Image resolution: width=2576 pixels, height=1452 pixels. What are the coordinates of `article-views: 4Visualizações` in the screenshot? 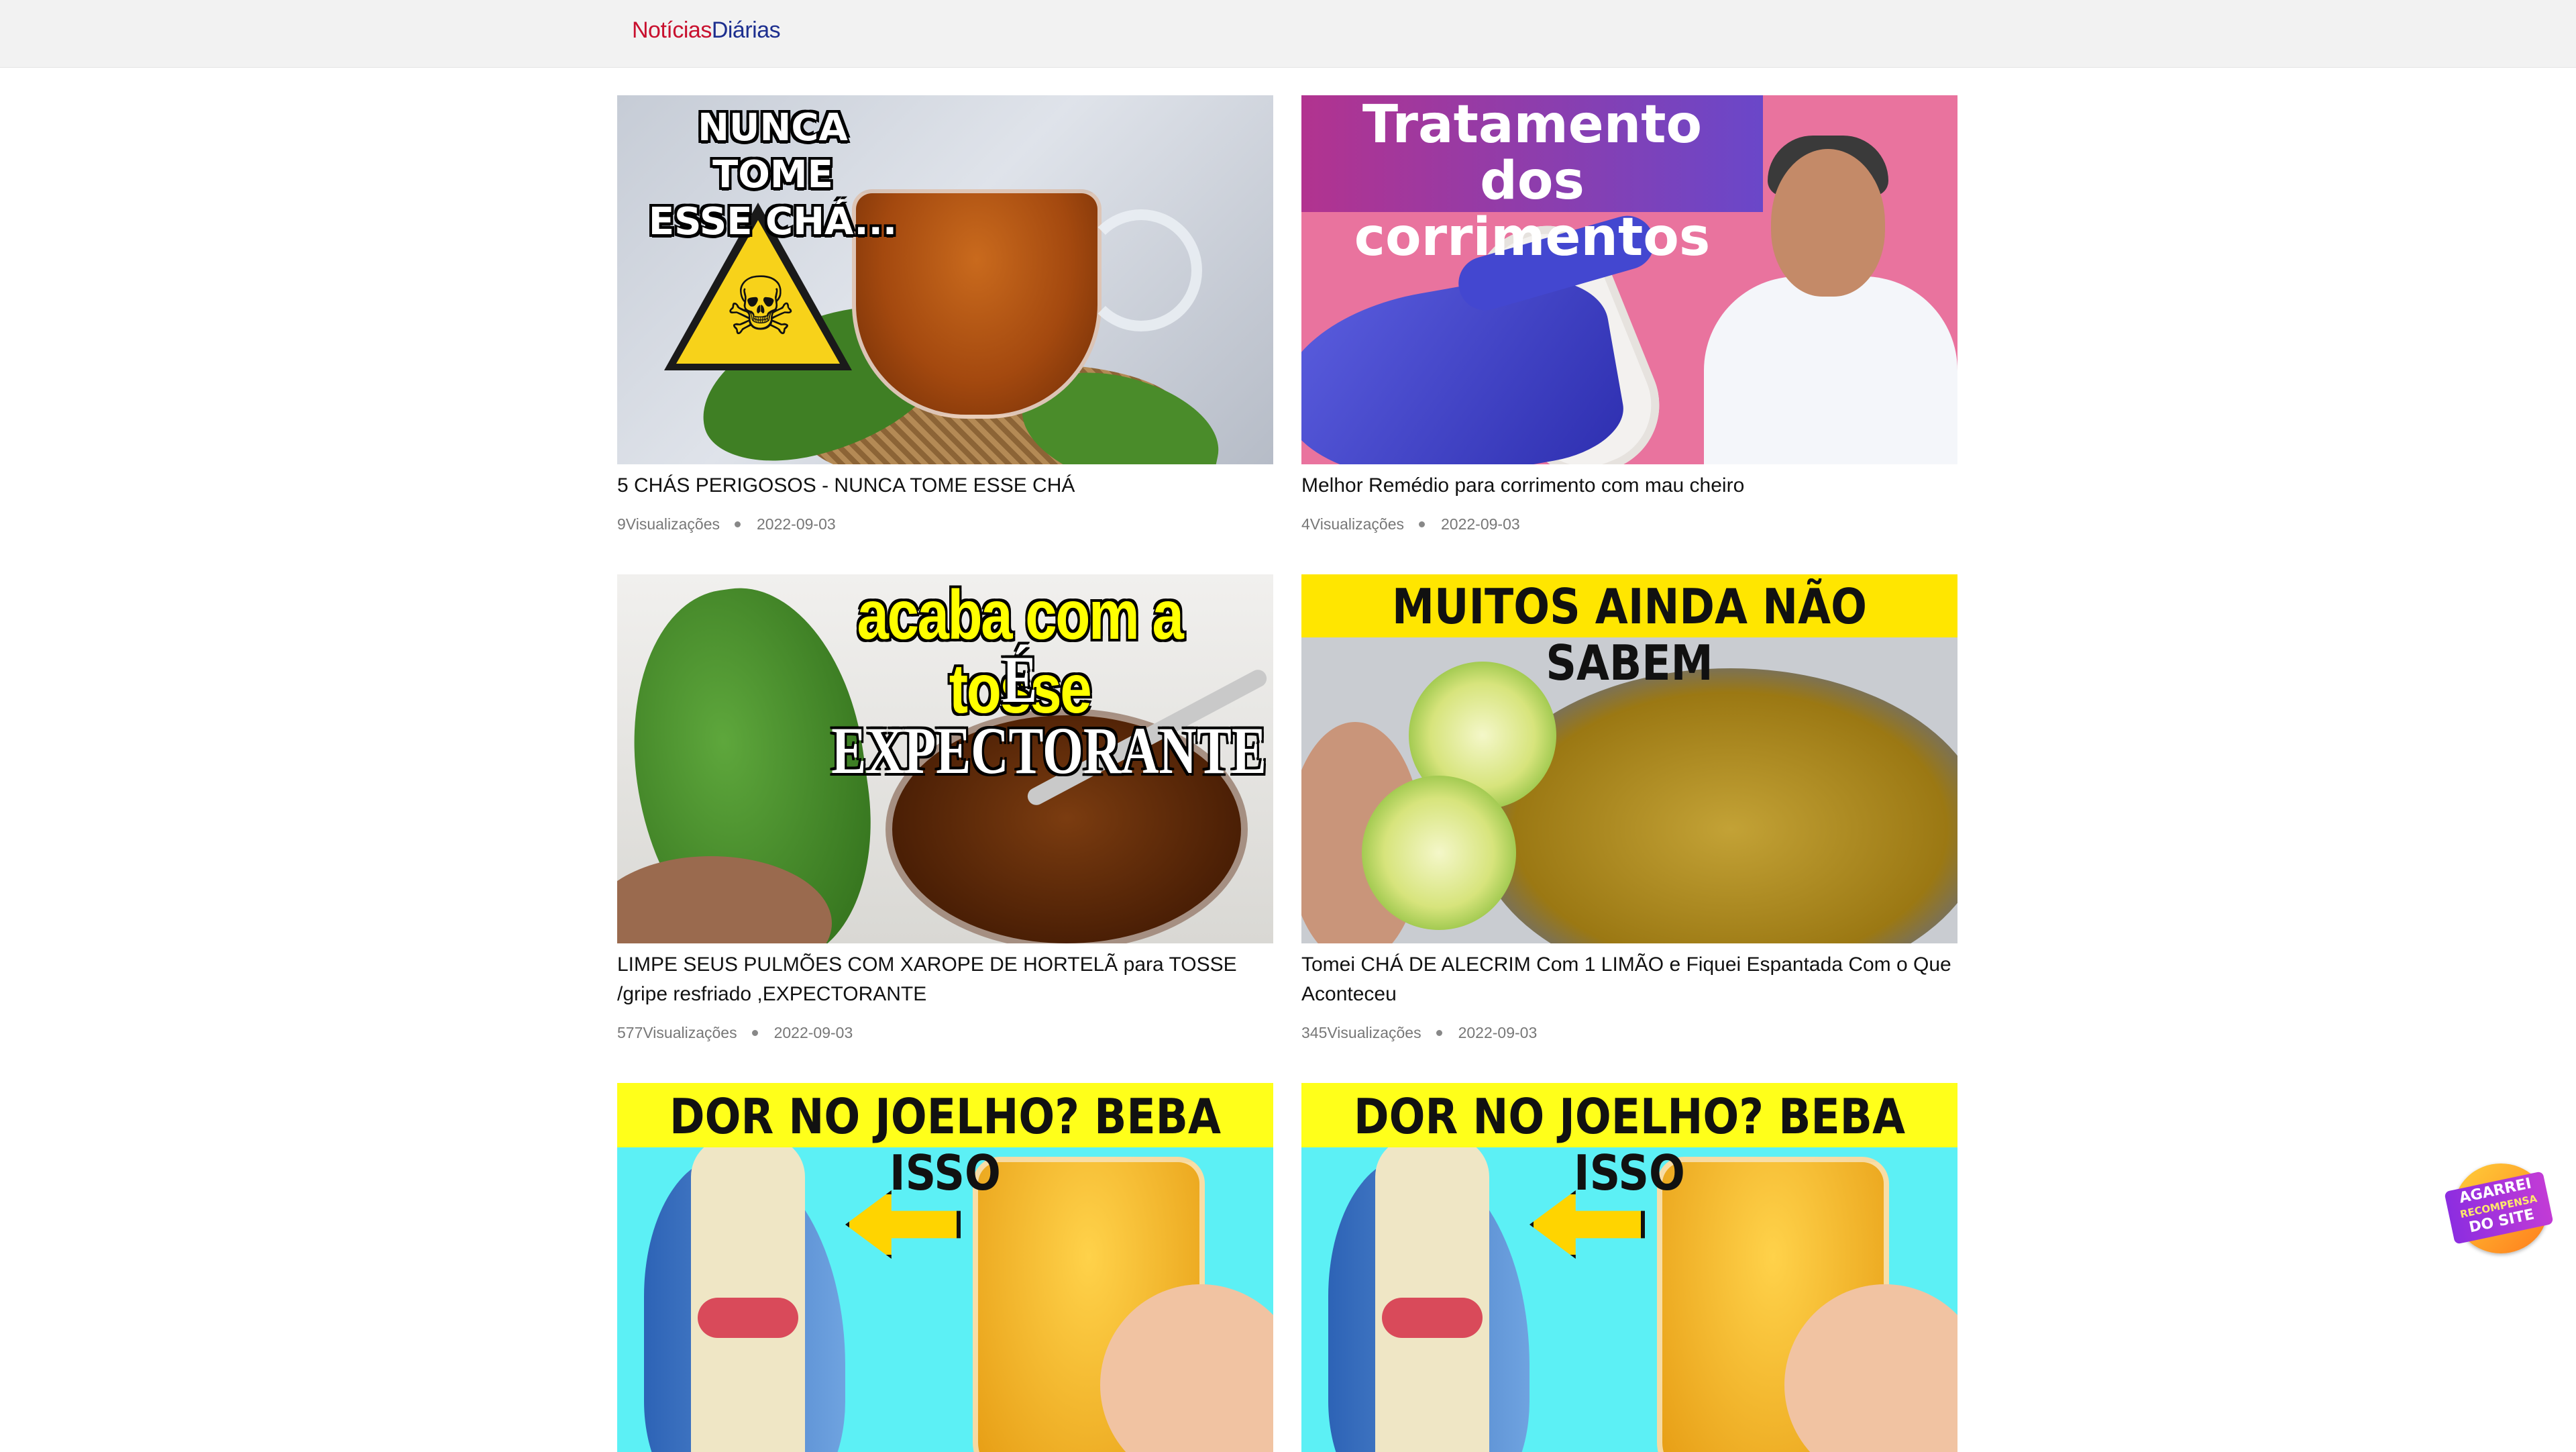 It's located at (1353, 524).